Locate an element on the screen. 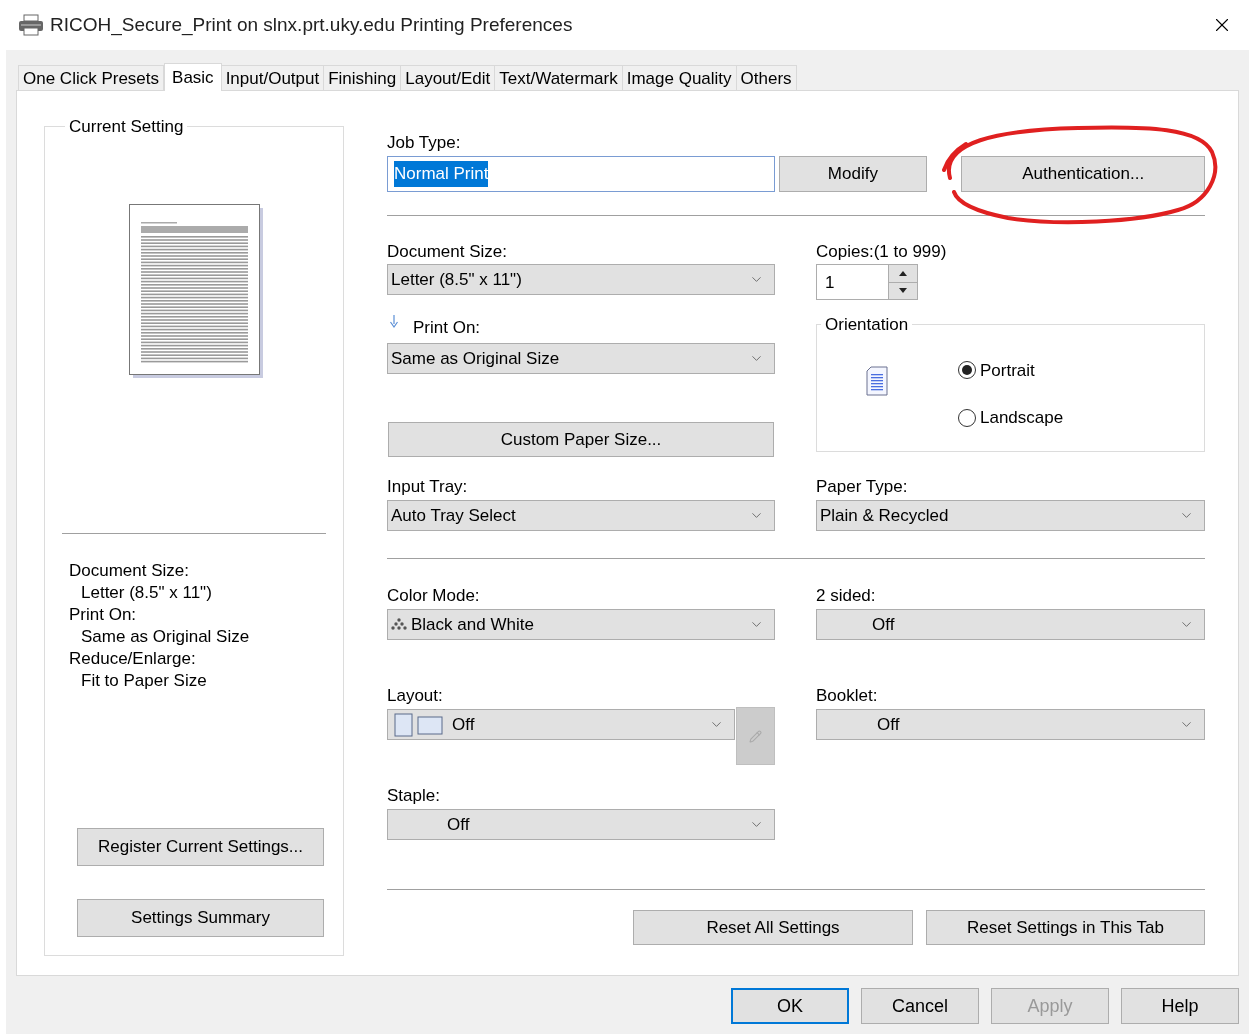  tab: Basic is located at coordinates (193, 77).